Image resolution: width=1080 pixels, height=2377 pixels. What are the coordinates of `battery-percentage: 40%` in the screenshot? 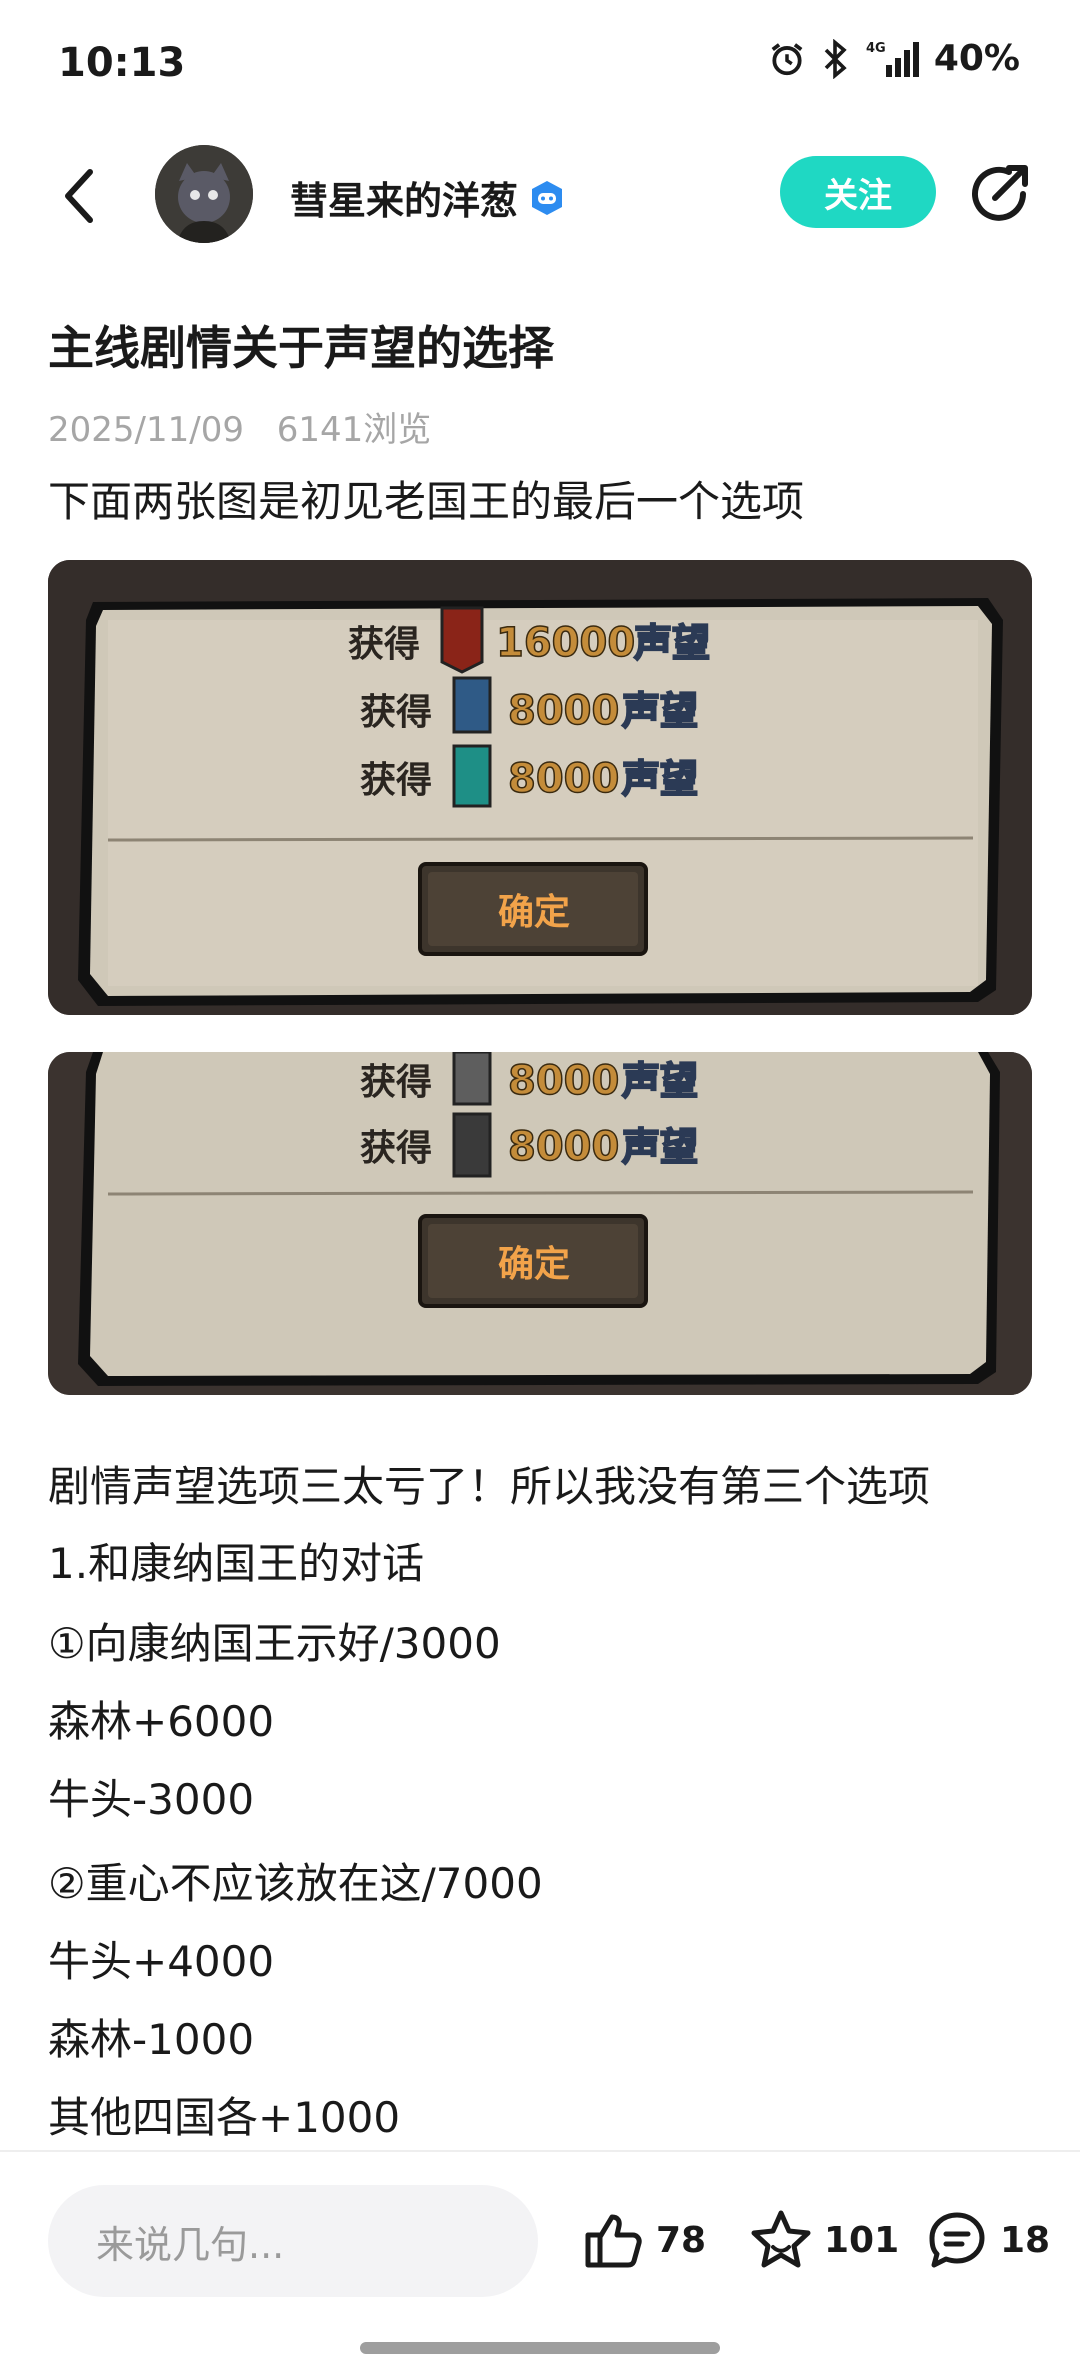 It's located at (976, 58).